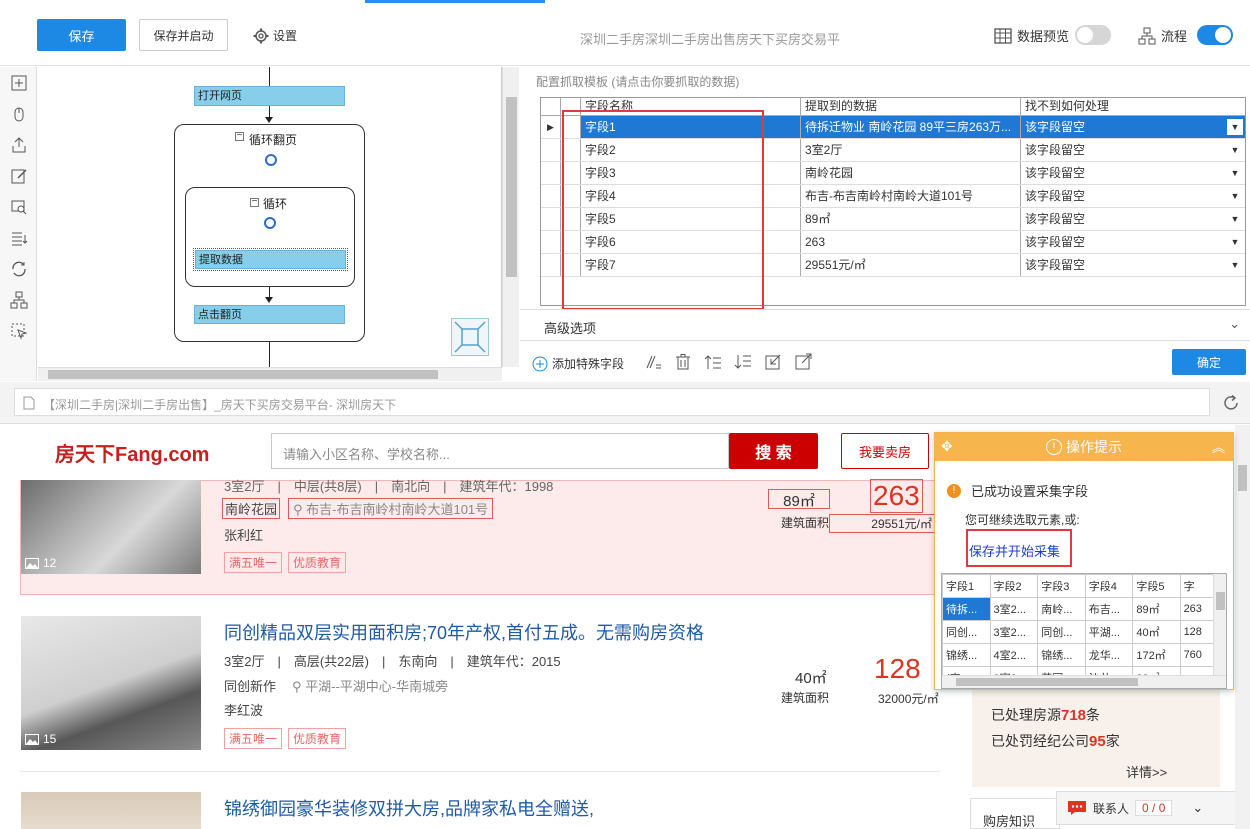 Image resolution: width=1250 pixels, height=829 pixels. I want to click on field-data-cell: 89㎡, so click(911, 219).